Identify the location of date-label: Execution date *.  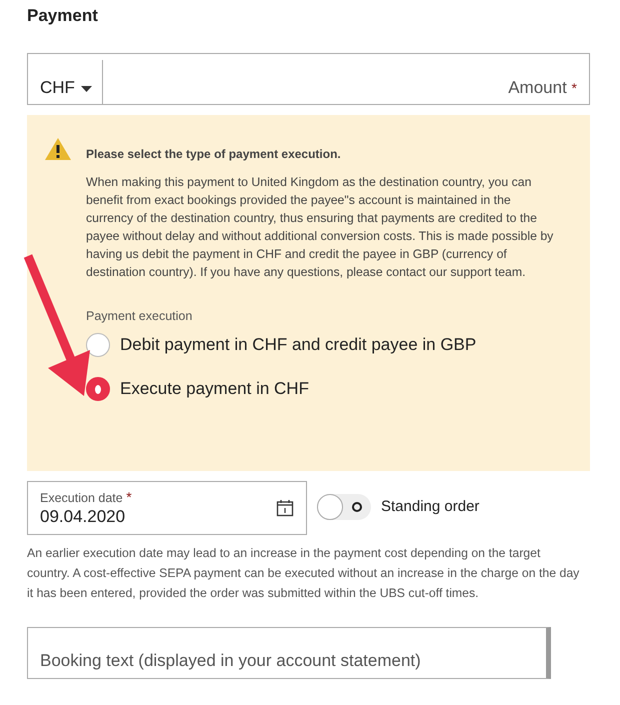
(86, 497).